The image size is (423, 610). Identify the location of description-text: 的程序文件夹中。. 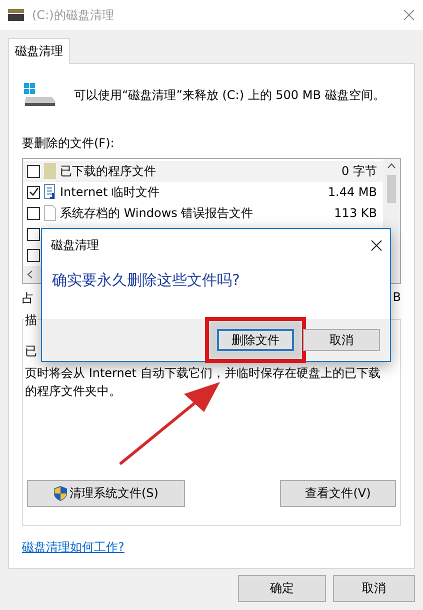
(73, 391).